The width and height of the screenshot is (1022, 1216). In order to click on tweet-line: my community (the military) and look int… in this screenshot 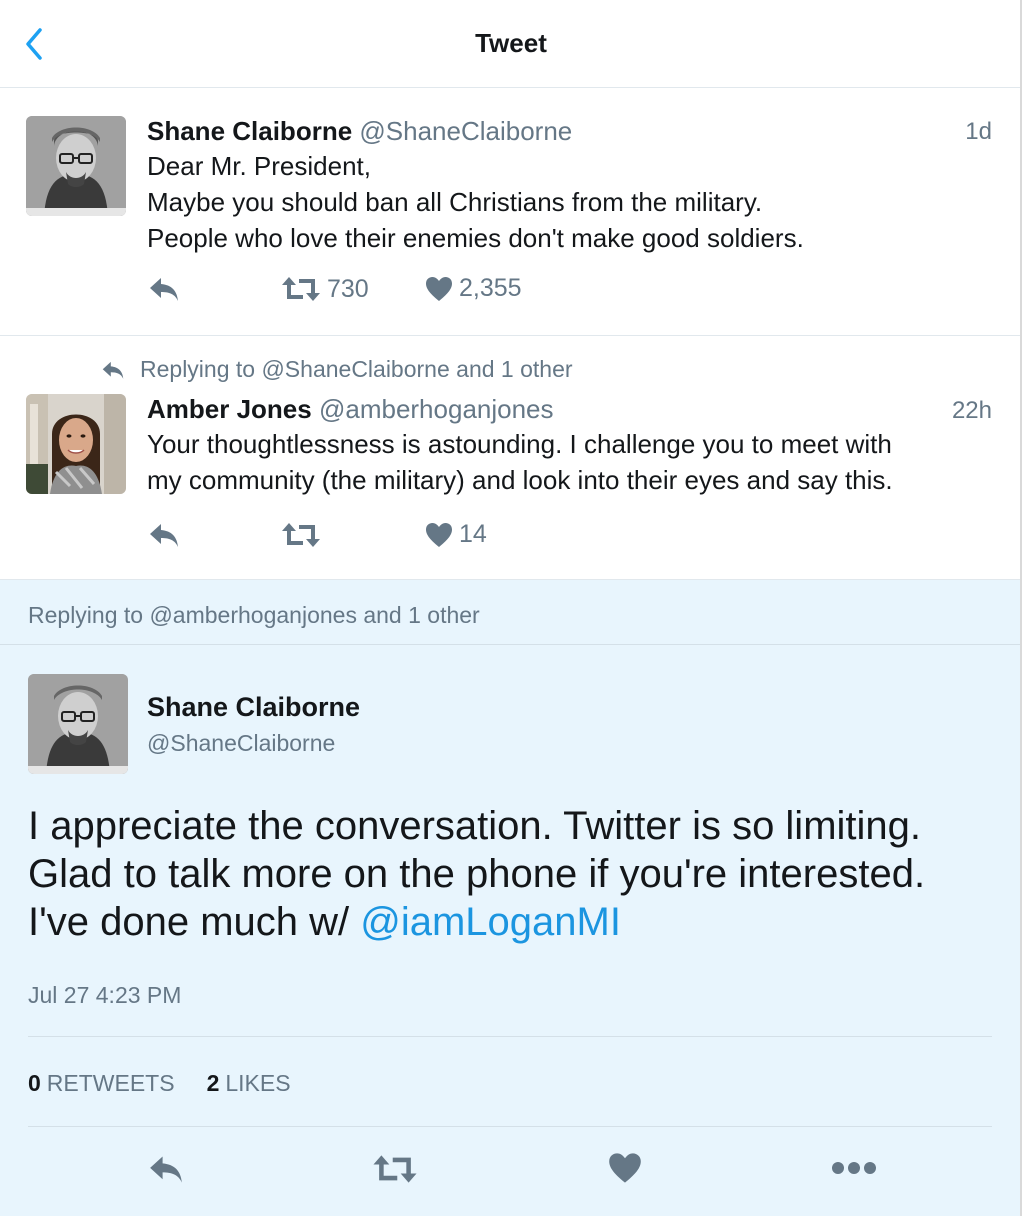, I will do `click(520, 480)`.